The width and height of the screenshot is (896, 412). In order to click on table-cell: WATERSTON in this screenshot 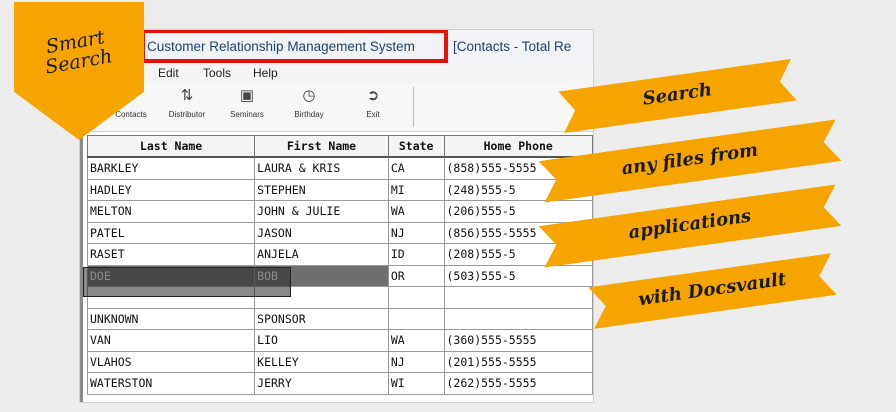, I will do `click(171, 383)`.